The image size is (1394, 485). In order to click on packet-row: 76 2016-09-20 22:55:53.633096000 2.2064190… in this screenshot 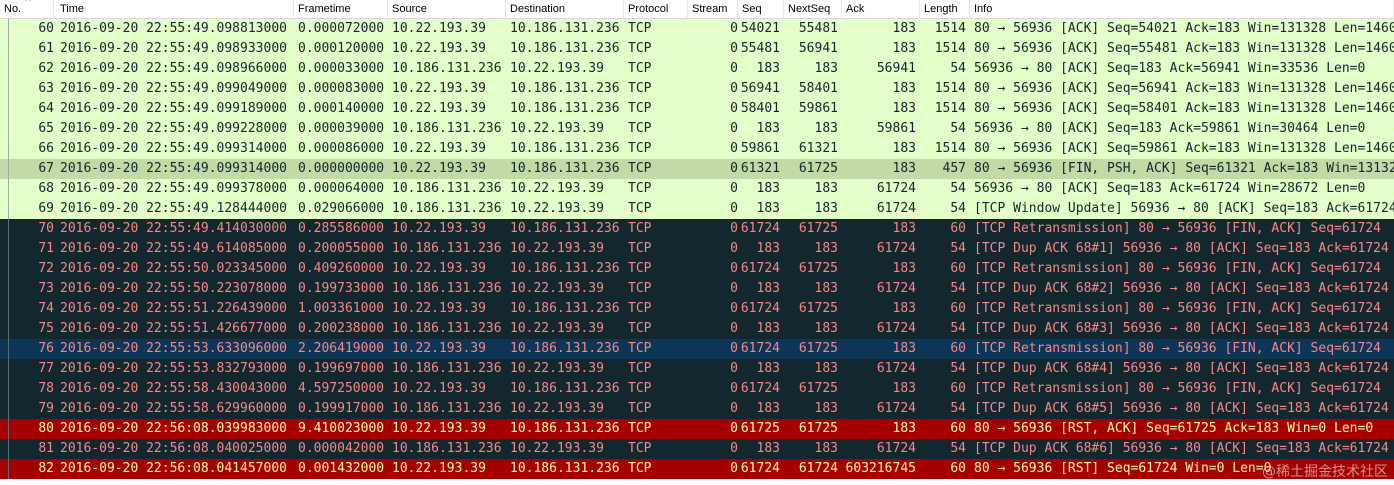, I will do `click(697, 349)`.